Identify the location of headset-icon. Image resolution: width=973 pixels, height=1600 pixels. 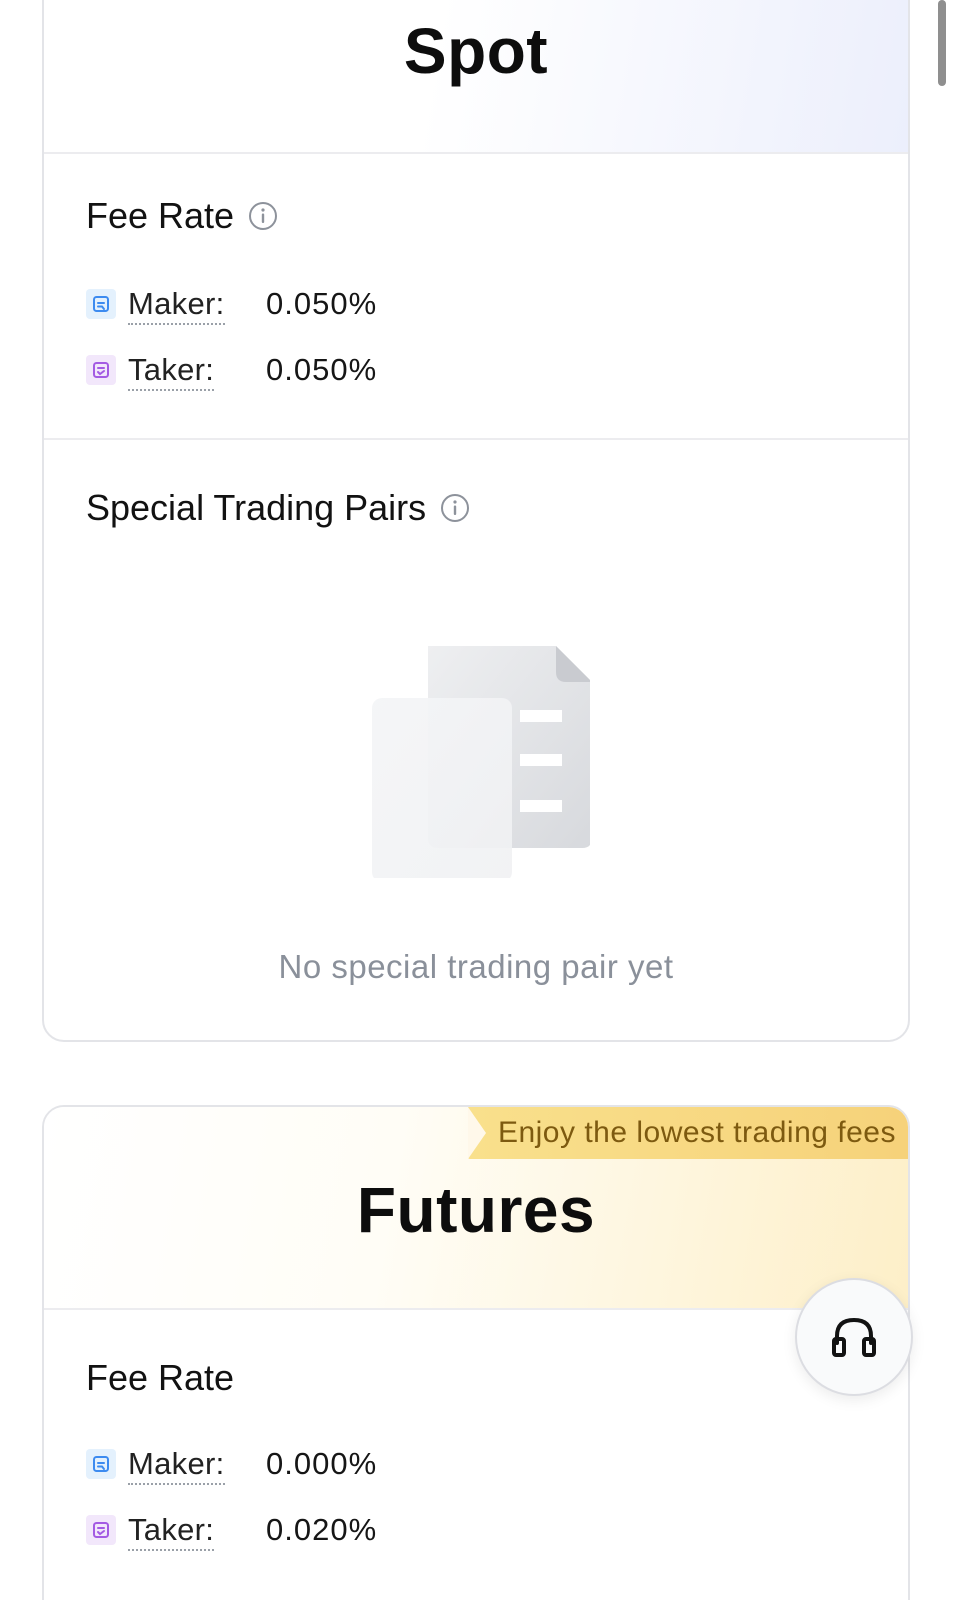
(854, 1337).